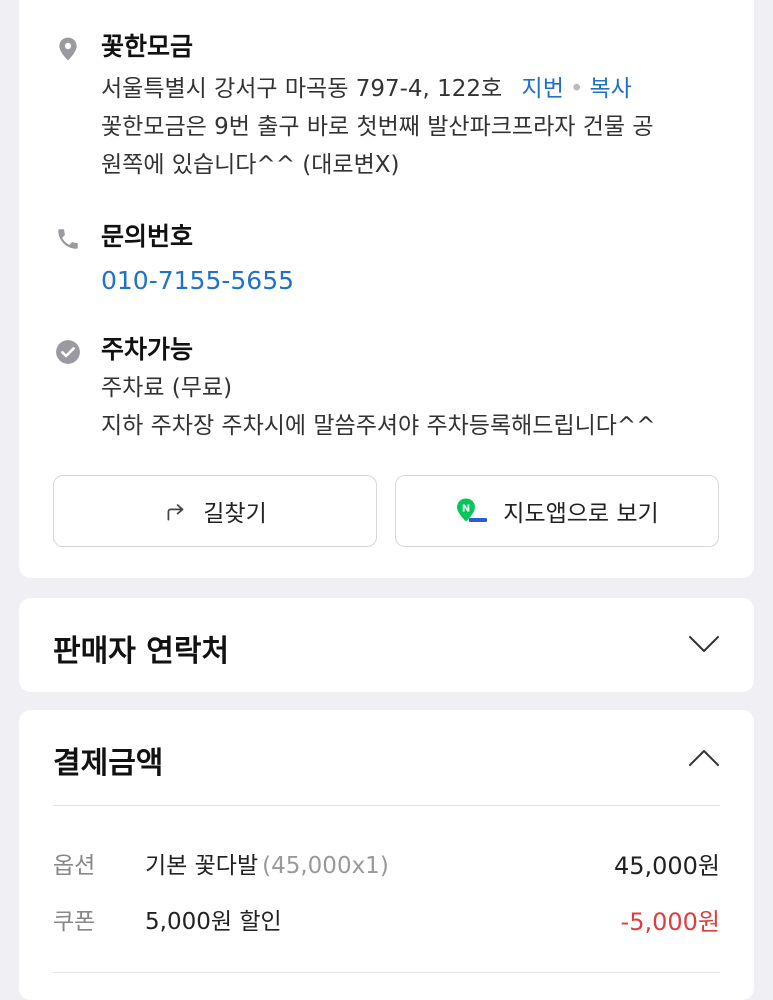 Image resolution: width=773 pixels, height=1000 pixels. What do you see at coordinates (386, 805) in the screenshot?
I see `payment-divider` at bounding box center [386, 805].